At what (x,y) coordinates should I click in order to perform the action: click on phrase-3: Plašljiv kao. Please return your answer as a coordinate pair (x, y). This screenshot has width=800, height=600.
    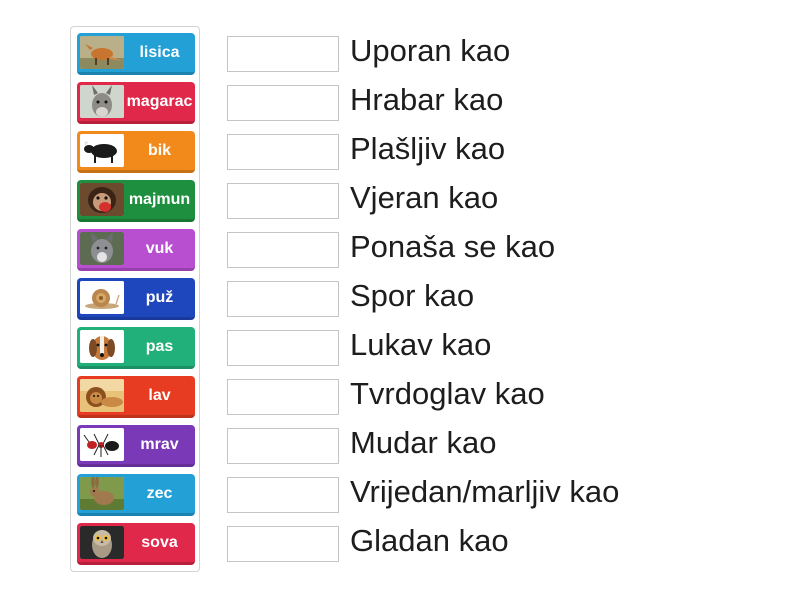
    Looking at the image, I should click on (428, 148).